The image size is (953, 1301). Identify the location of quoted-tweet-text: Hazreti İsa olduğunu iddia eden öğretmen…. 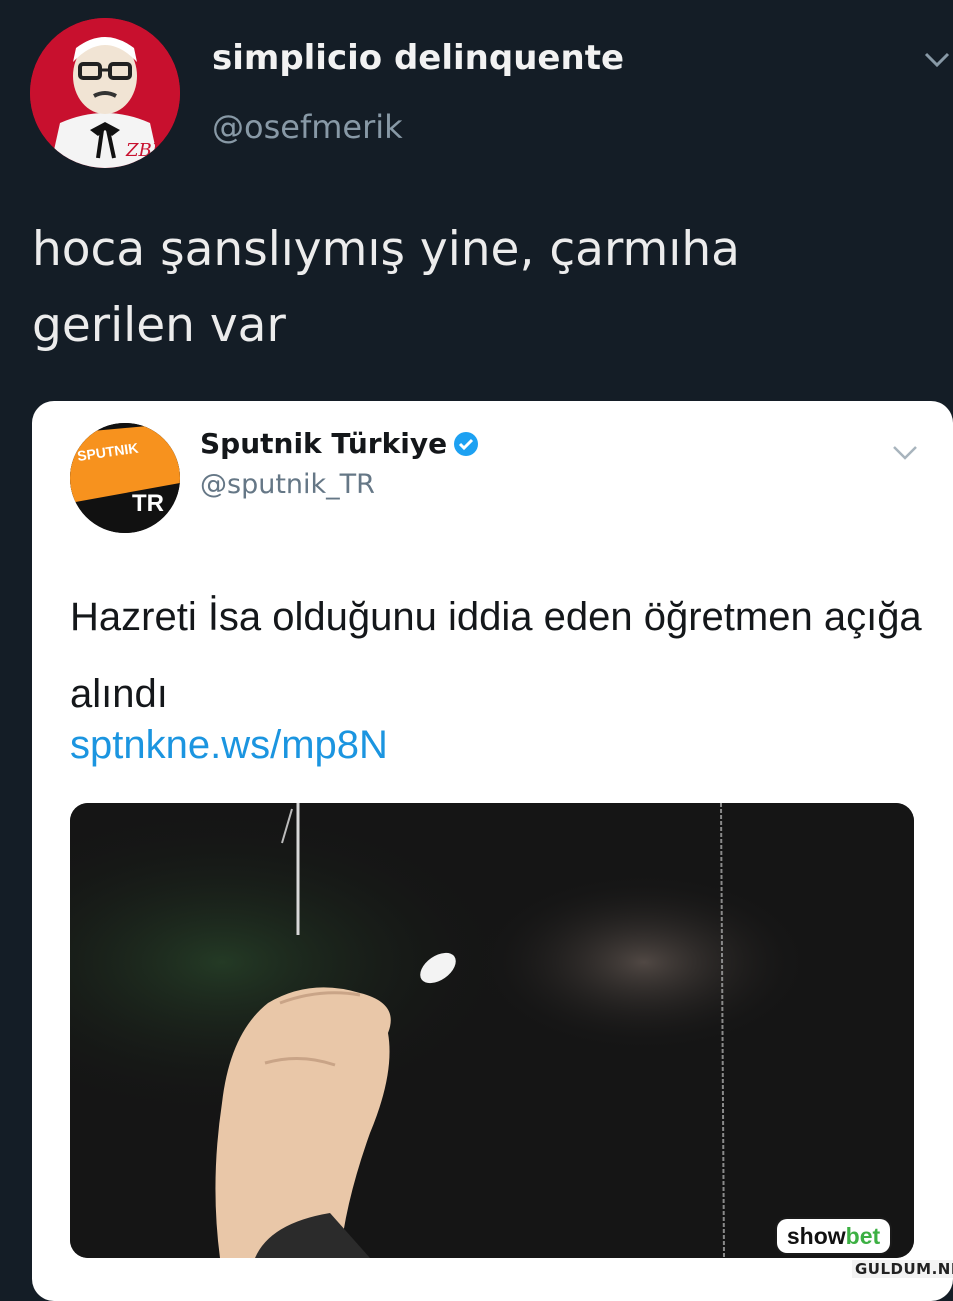
(496, 655).